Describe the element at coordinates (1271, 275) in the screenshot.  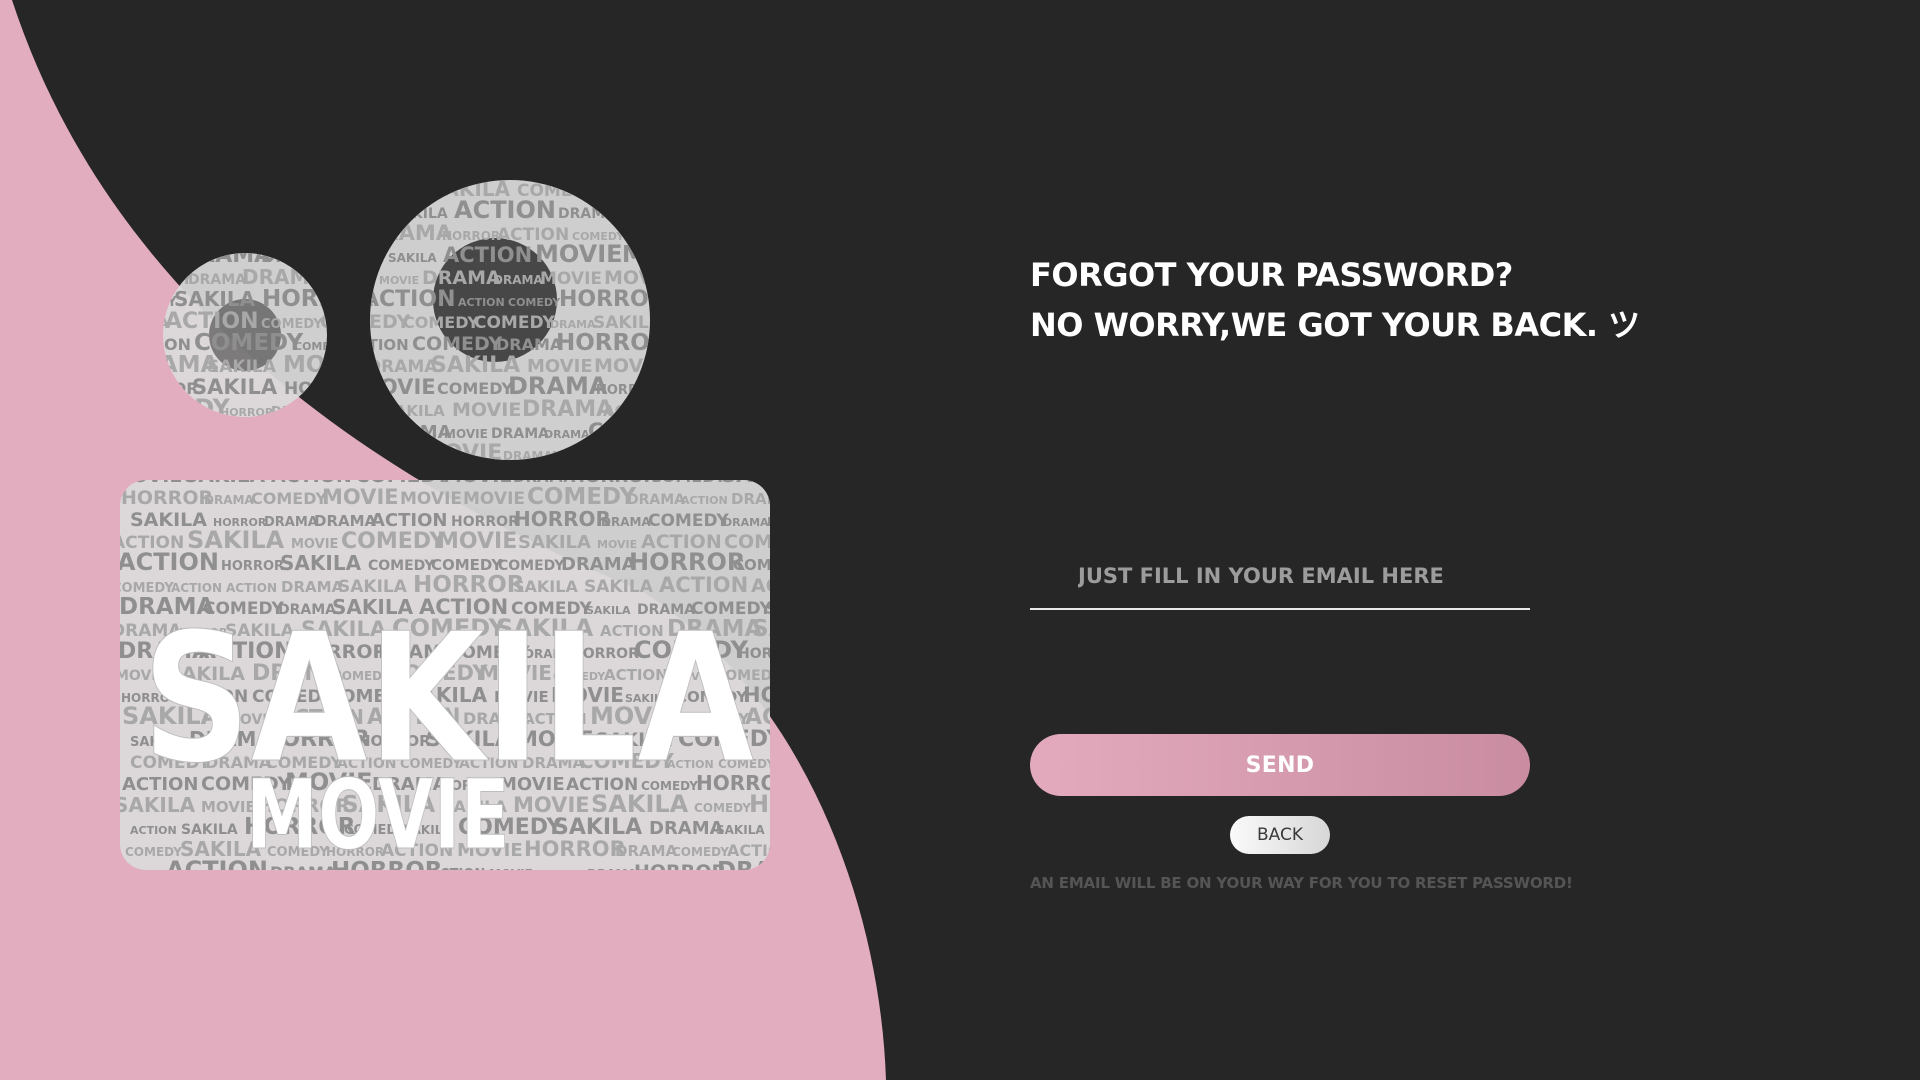
I see `heading-line-1: FORGOT YOUR PASSWORD?` at that location.